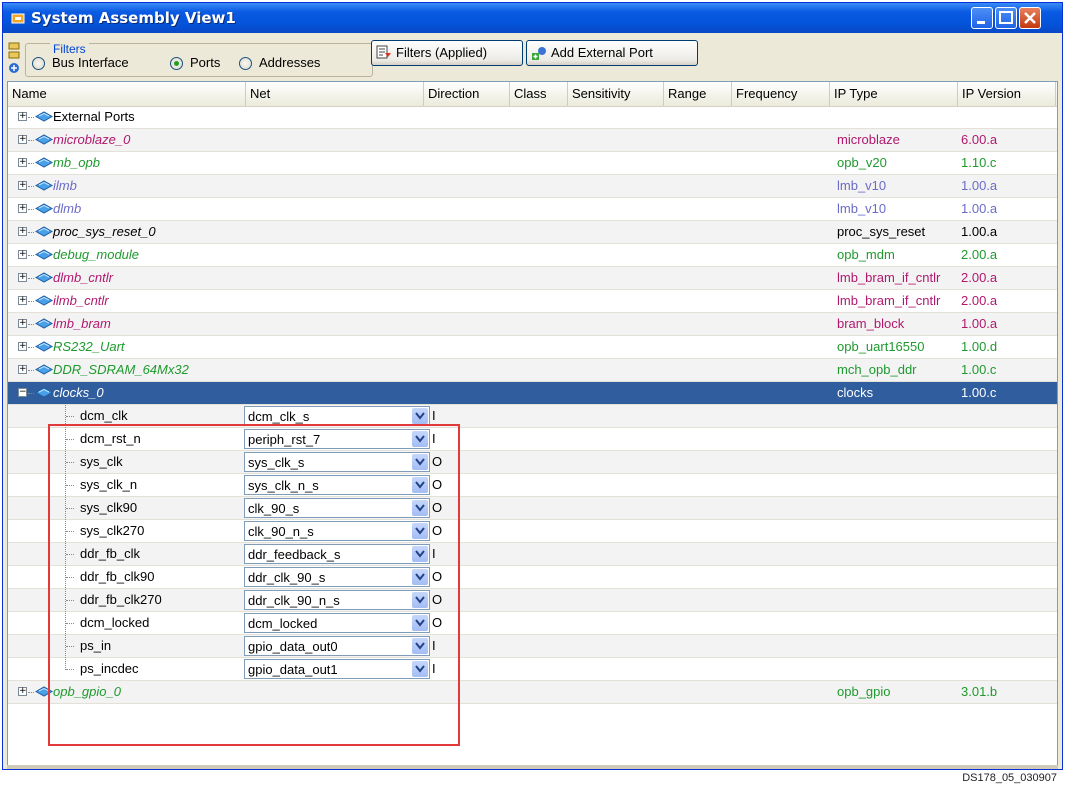 The height and width of the screenshot is (788, 1065). What do you see at coordinates (532, 209) in the screenshot?
I see `instance-row: + dlmb lmb_v10 1.00.a` at bounding box center [532, 209].